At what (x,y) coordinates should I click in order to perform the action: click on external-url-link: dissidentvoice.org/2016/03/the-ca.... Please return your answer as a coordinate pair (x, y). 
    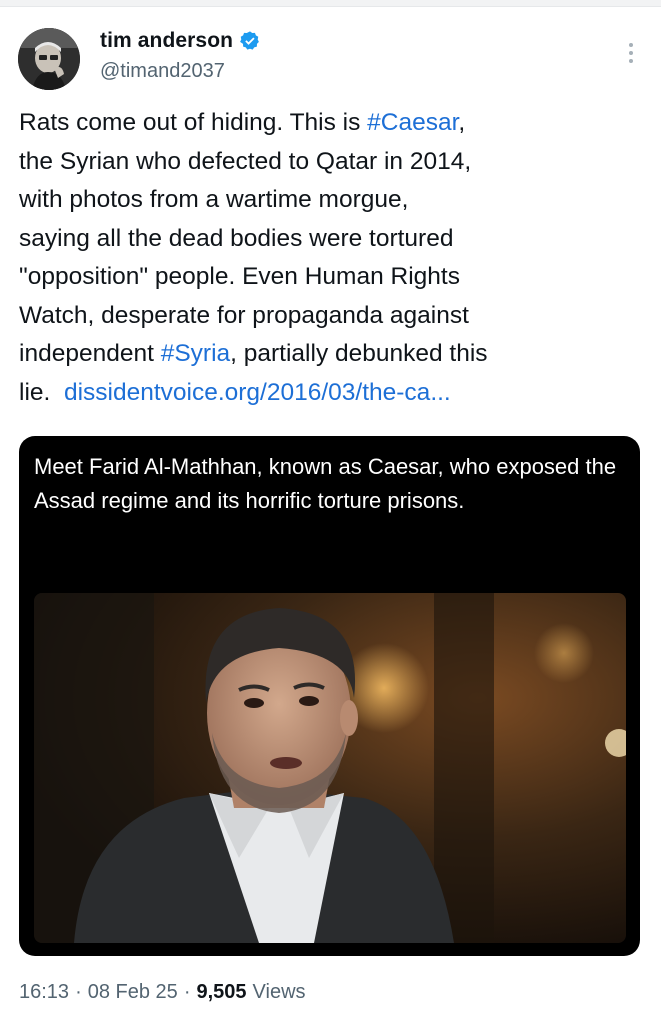
    Looking at the image, I should click on (257, 392).